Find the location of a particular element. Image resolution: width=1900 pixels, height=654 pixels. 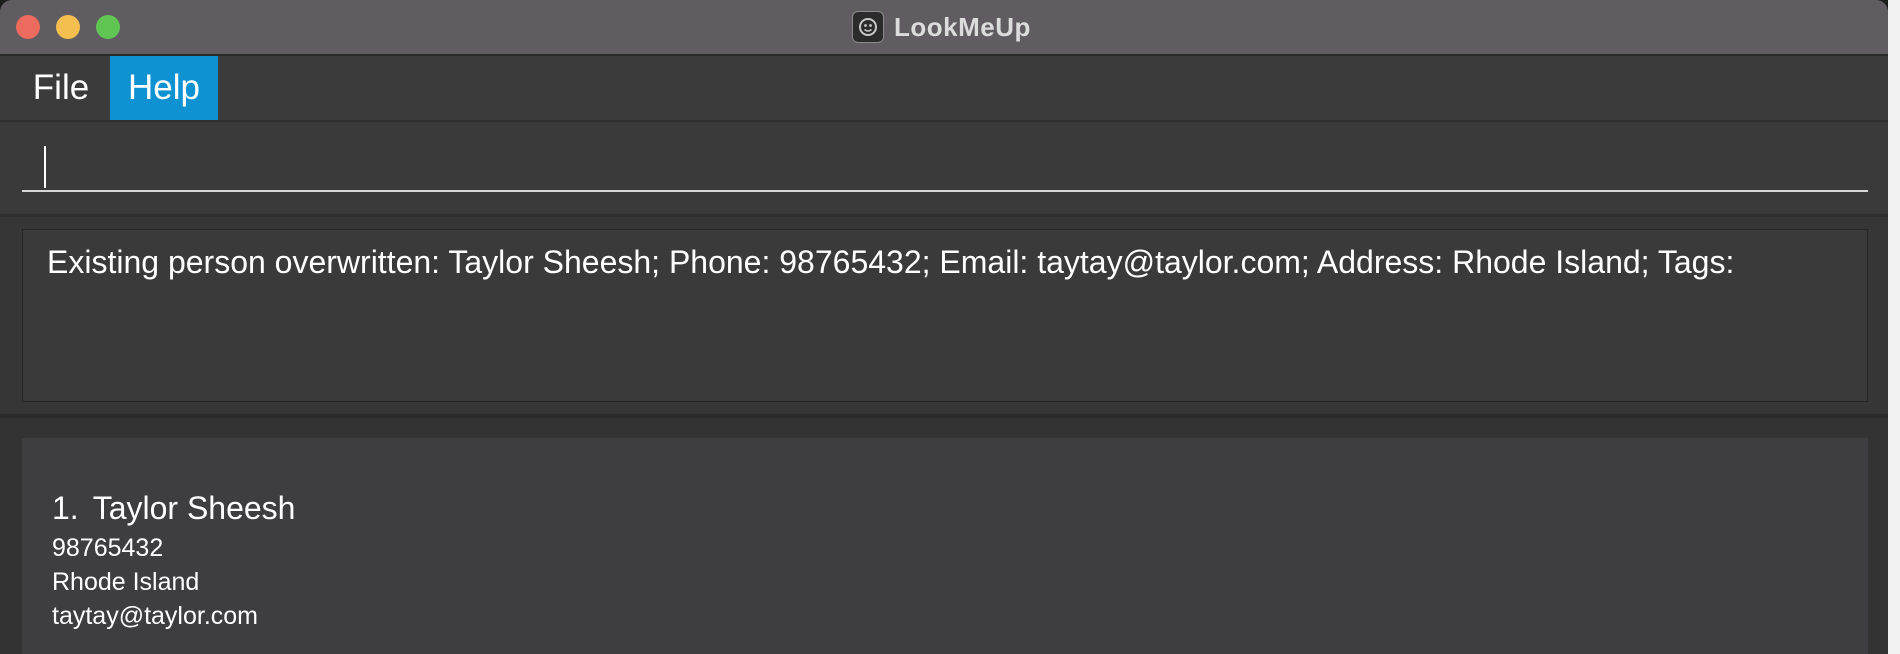

minimize-window-button is located at coordinates (68, 27).